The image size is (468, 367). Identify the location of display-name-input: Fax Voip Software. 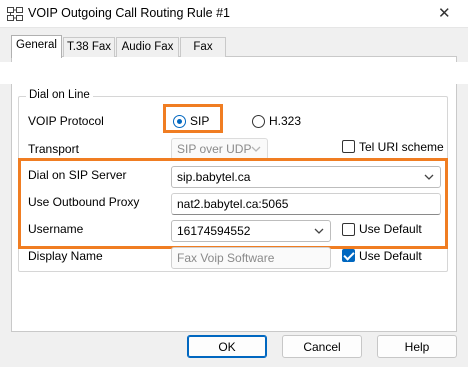
(251, 258).